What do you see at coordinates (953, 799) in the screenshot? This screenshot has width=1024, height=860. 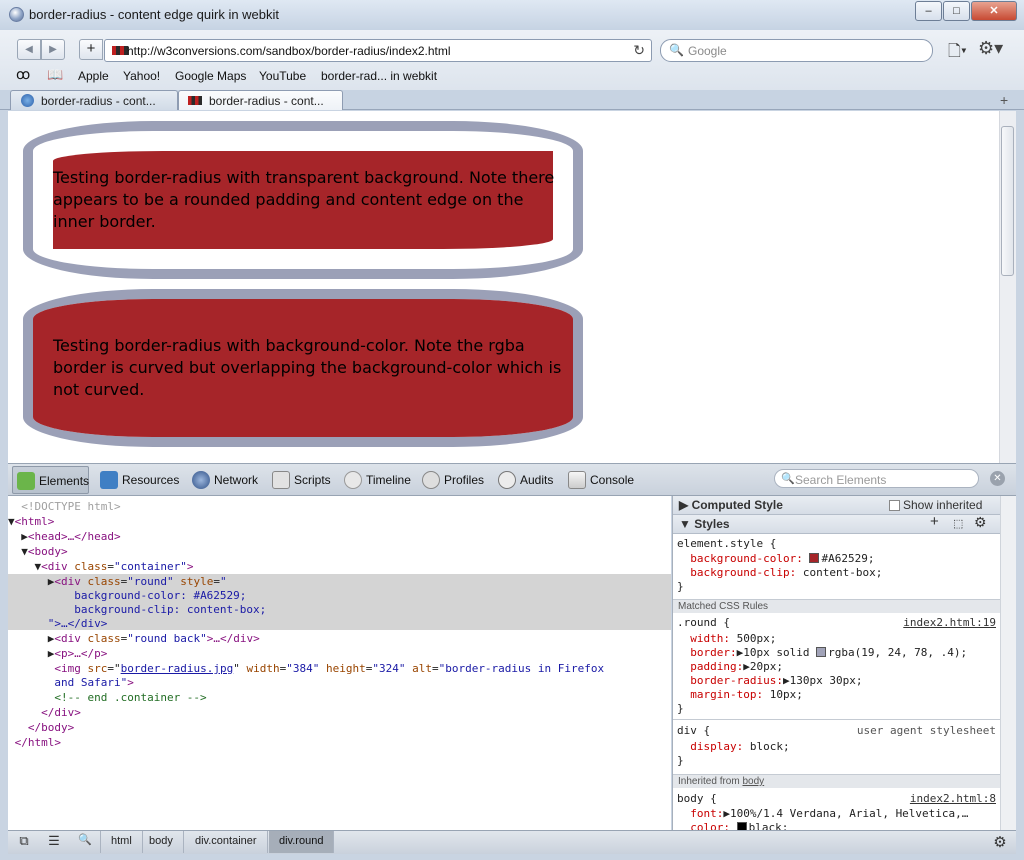 I see `body-source-link: index2.html:8` at bounding box center [953, 799].